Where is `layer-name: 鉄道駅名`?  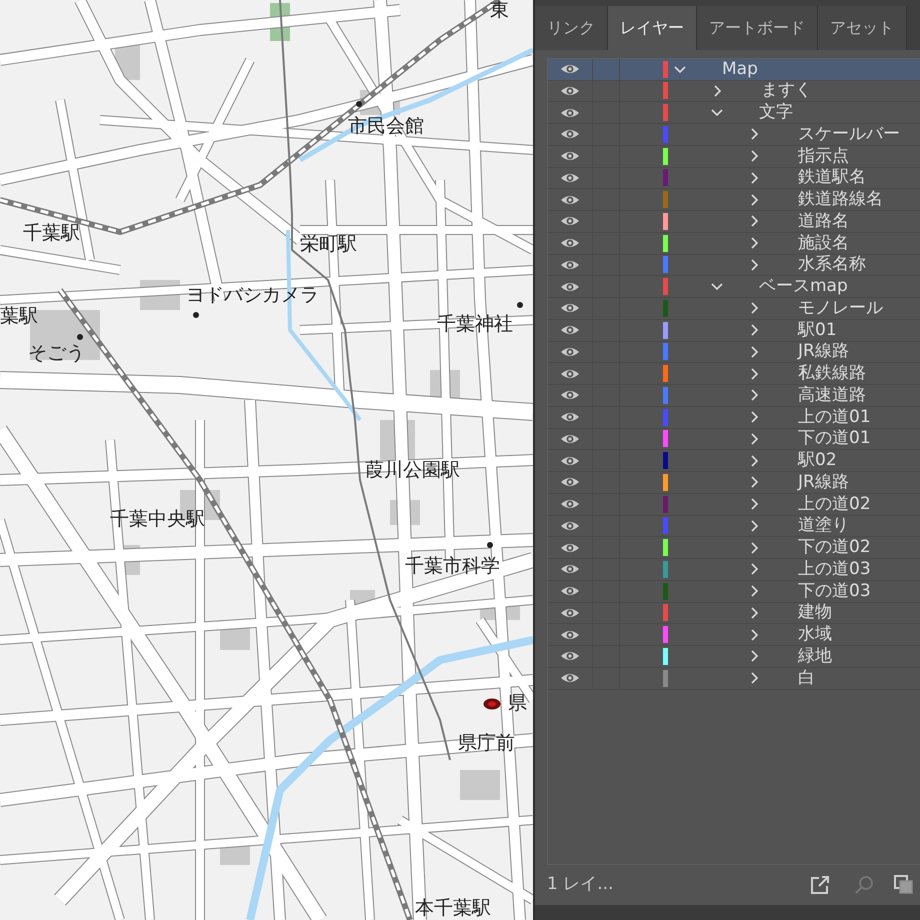
layer-name: 鉄道駅名 is located at coordinates (832, 177).